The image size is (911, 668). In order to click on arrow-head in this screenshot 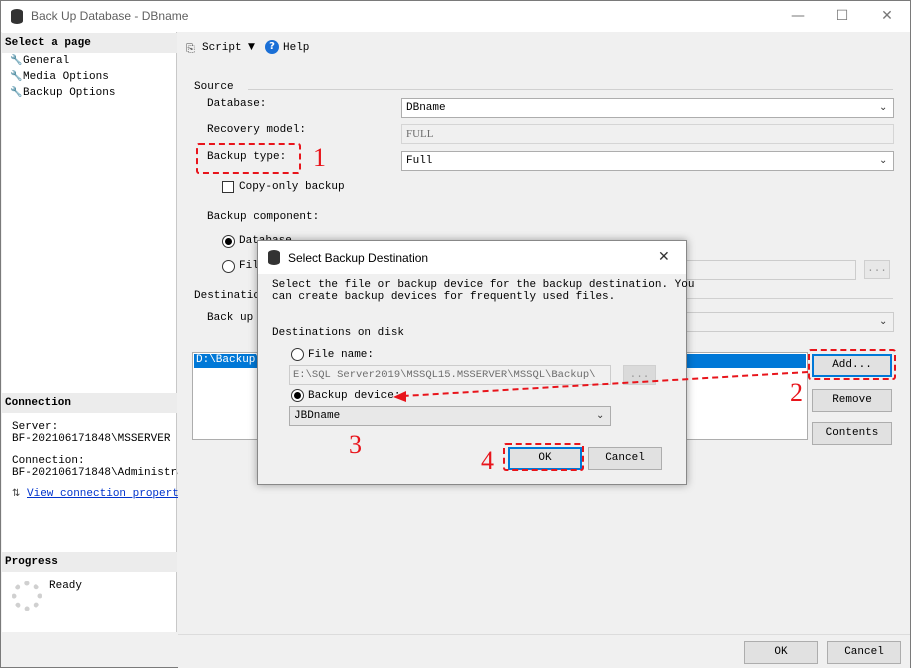, I will do `click(399, 396)`.